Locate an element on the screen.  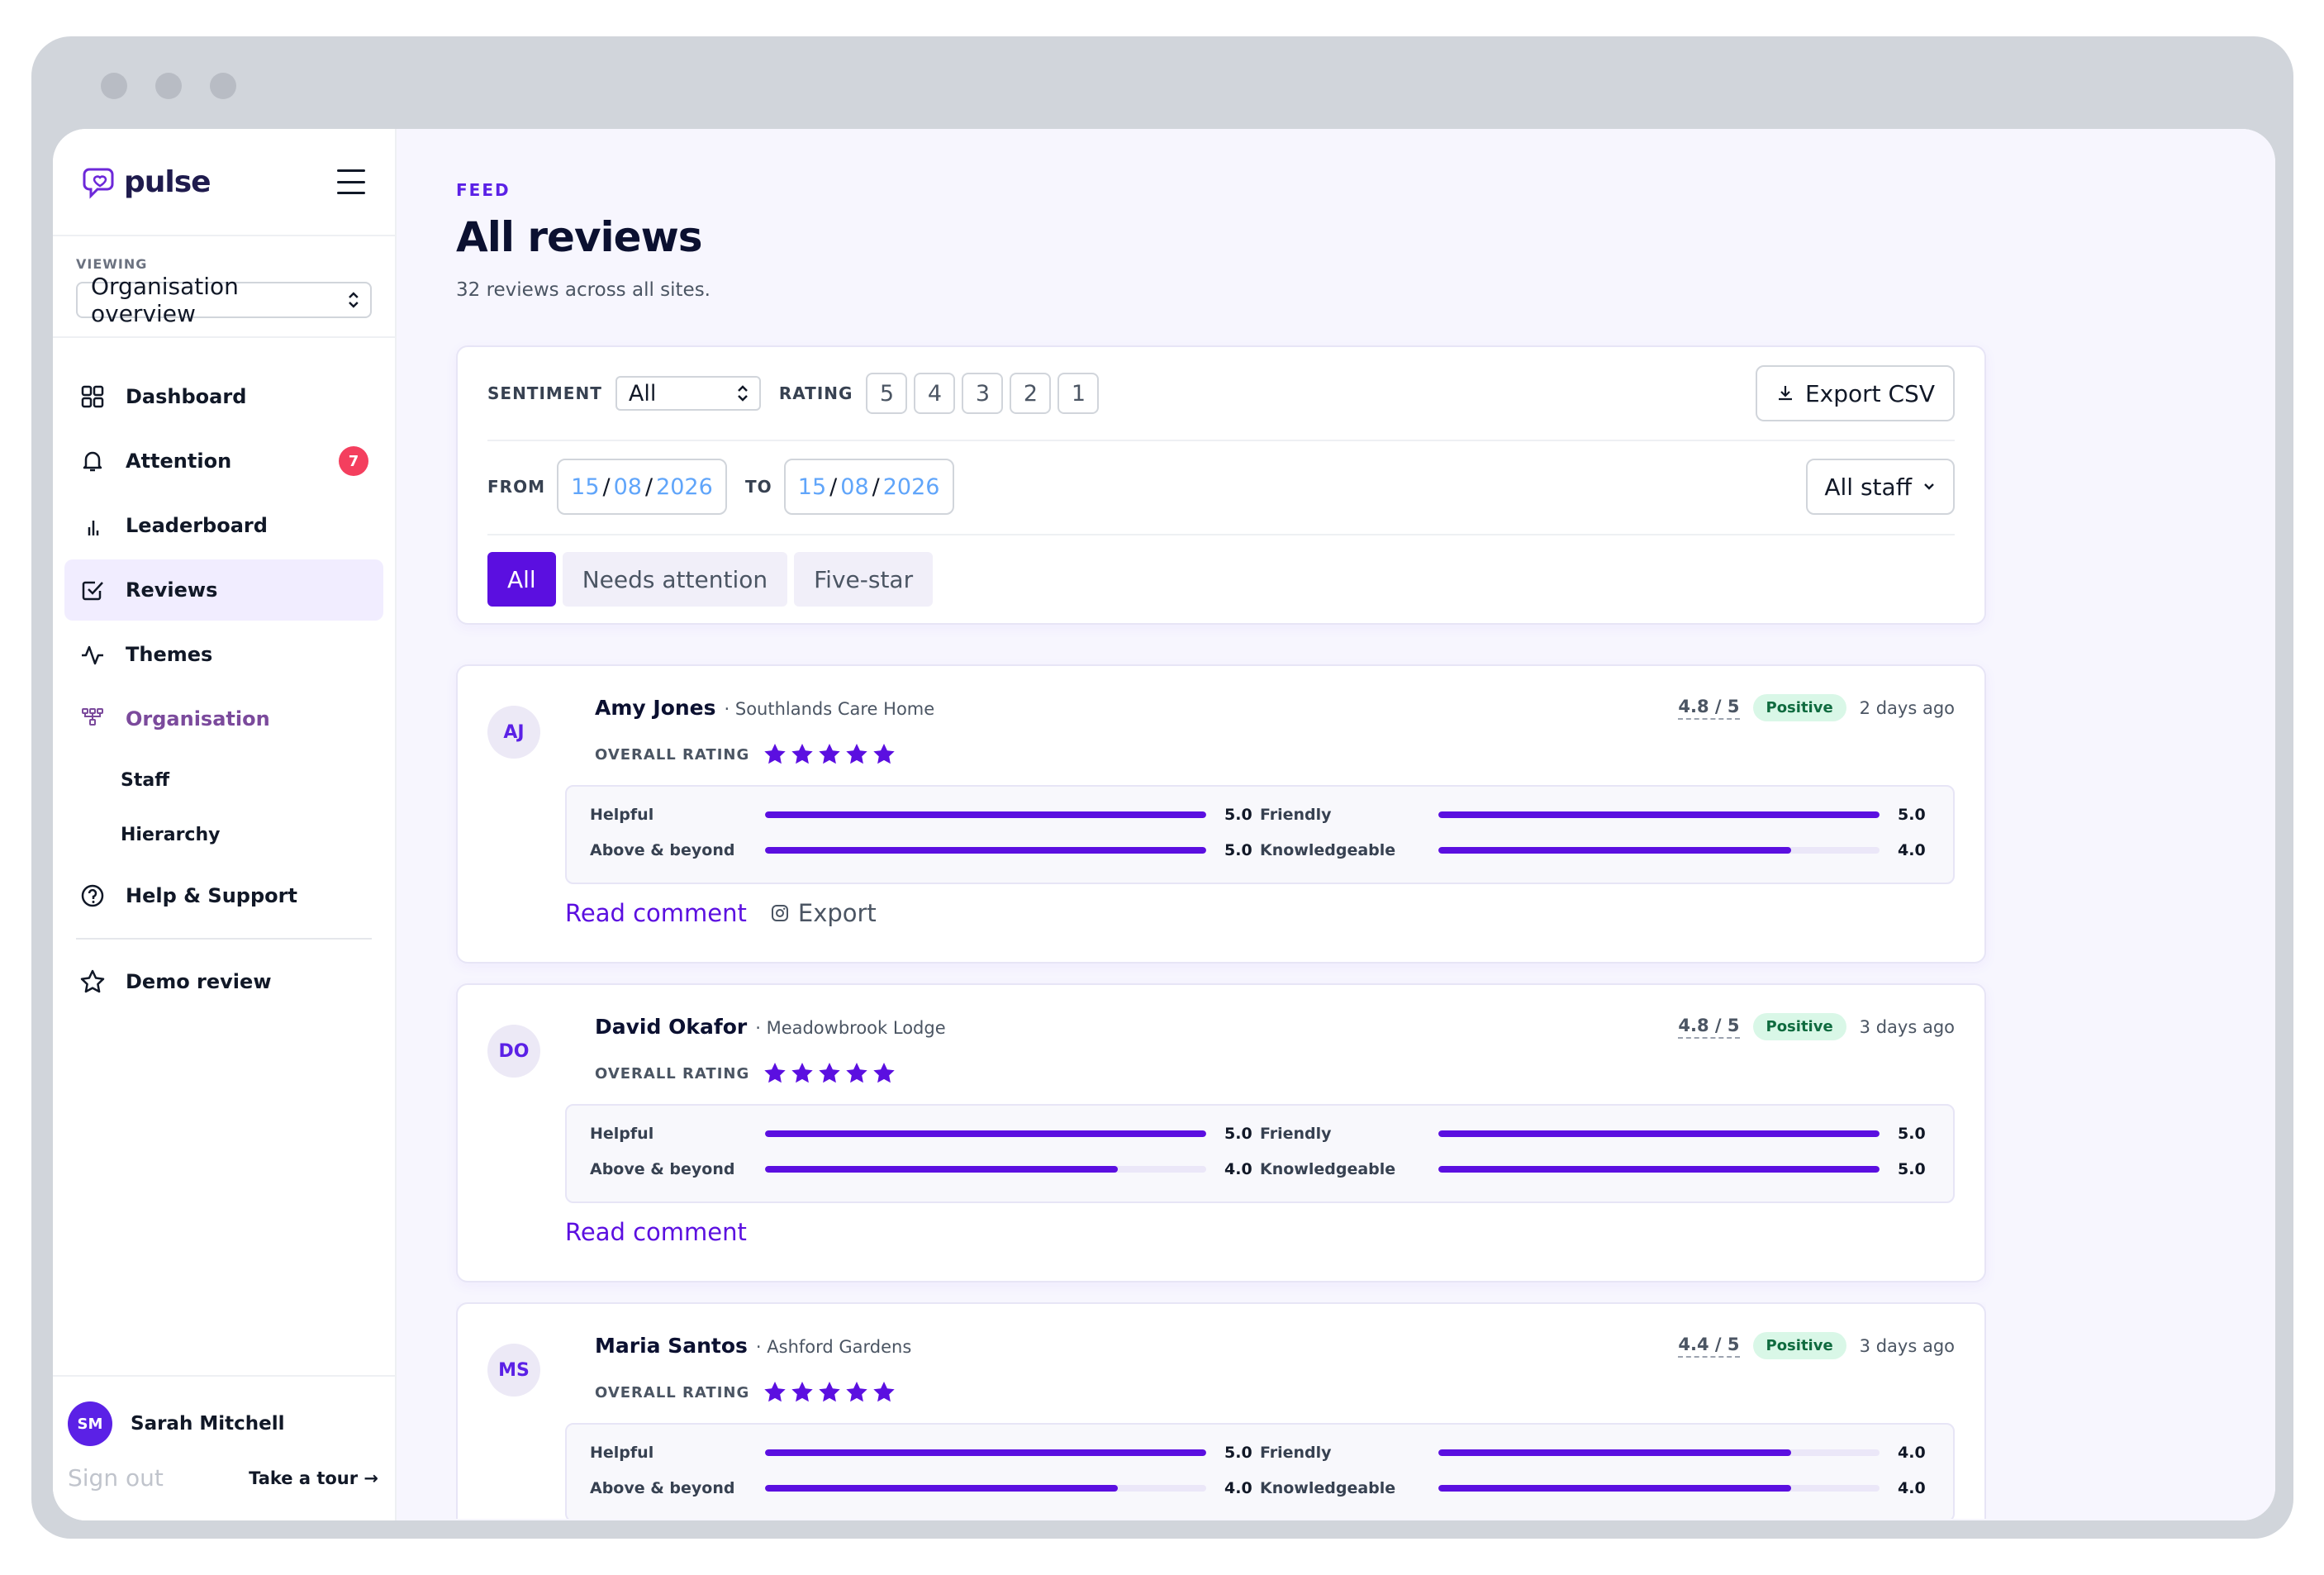
window-dot-minimize is located at coordinates (168, 86).